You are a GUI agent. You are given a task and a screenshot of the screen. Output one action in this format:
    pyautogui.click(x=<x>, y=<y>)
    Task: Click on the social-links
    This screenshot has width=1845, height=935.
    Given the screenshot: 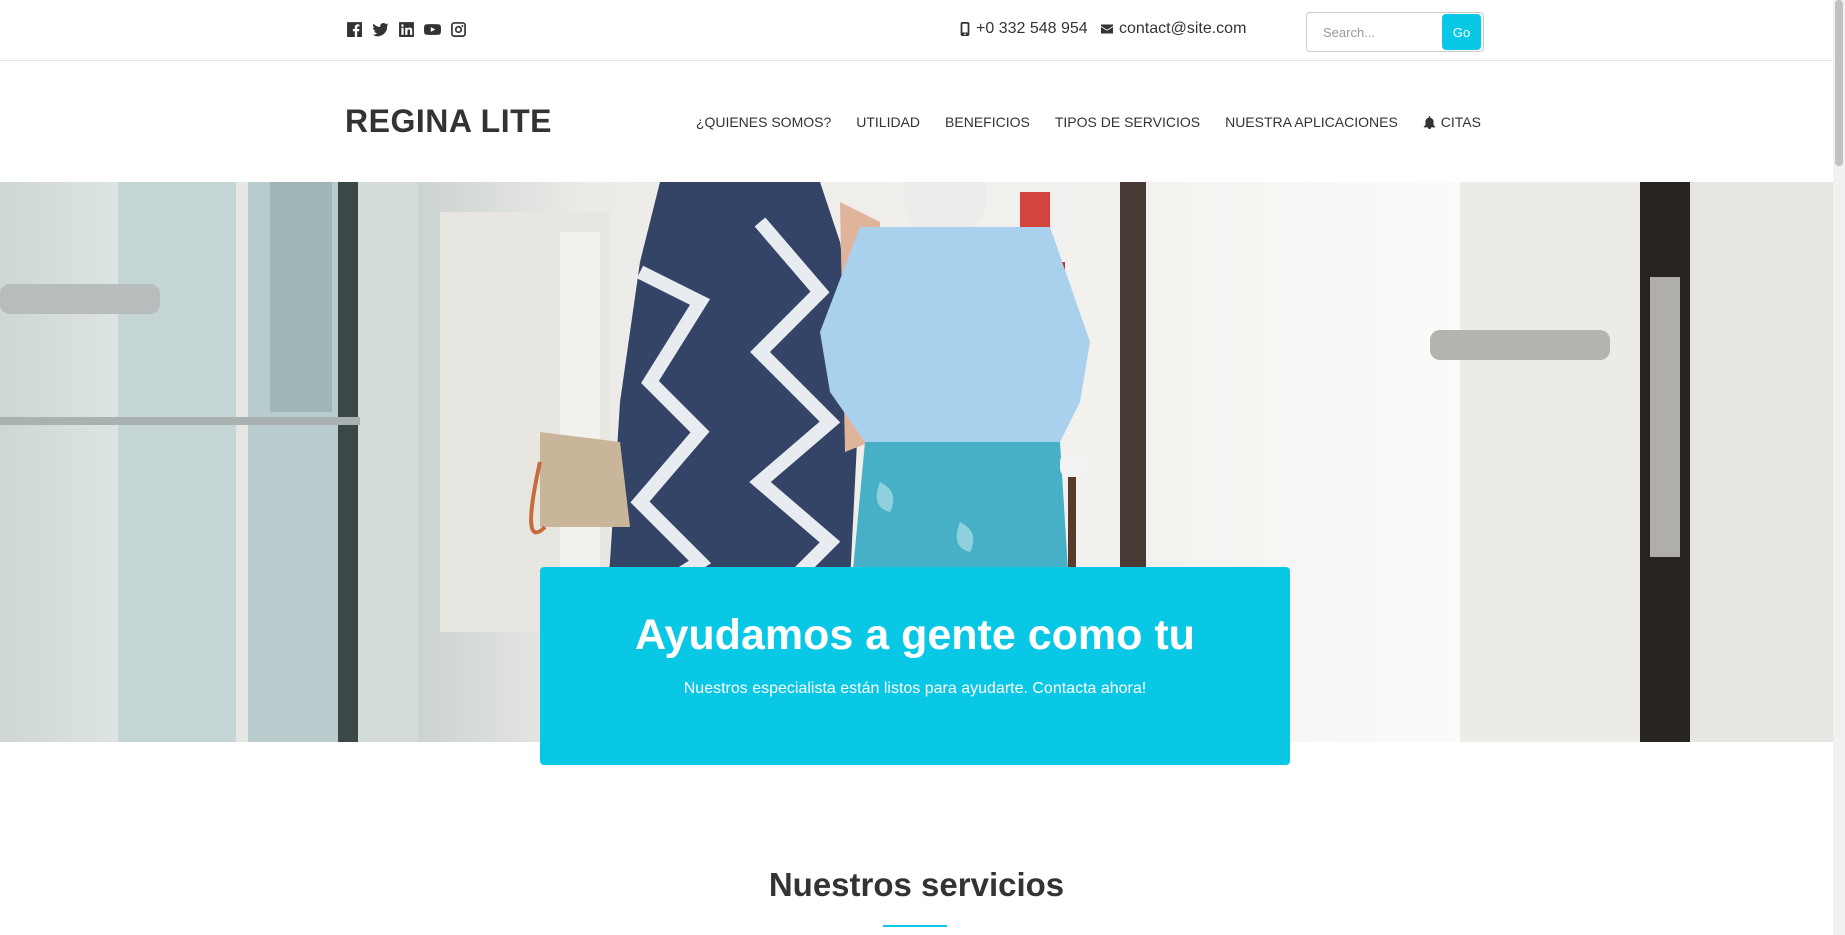 What is the action you would take?
    pyautogui.click(x=406, y=29)
    